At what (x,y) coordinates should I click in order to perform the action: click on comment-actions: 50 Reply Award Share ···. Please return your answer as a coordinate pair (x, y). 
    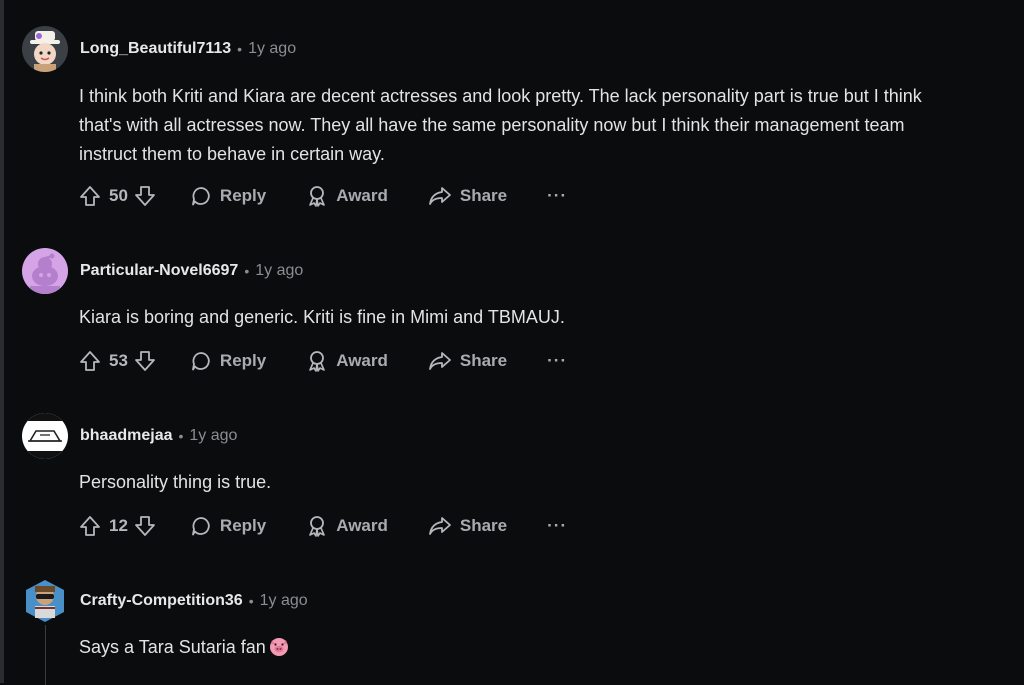
    Looking at the image, I should click on (323, 196).